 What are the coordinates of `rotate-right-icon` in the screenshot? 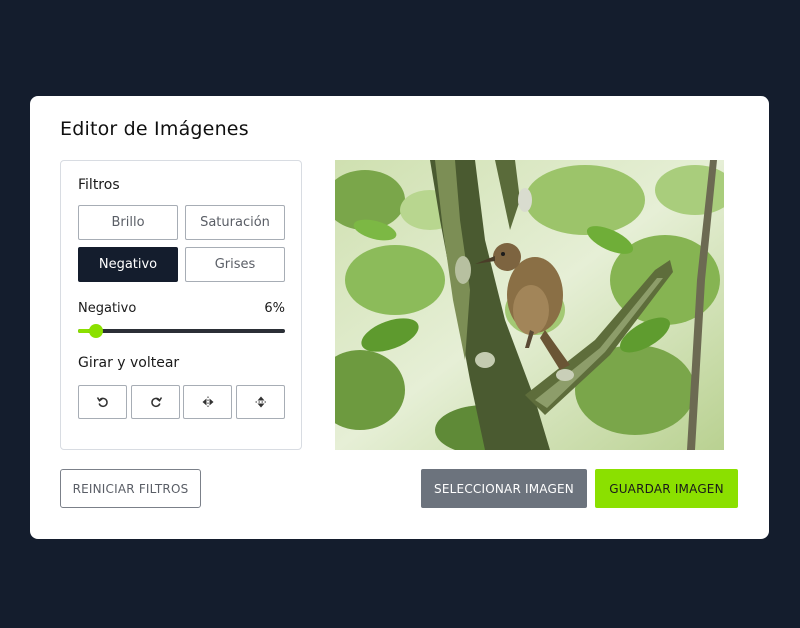 It's located at (156, 402).